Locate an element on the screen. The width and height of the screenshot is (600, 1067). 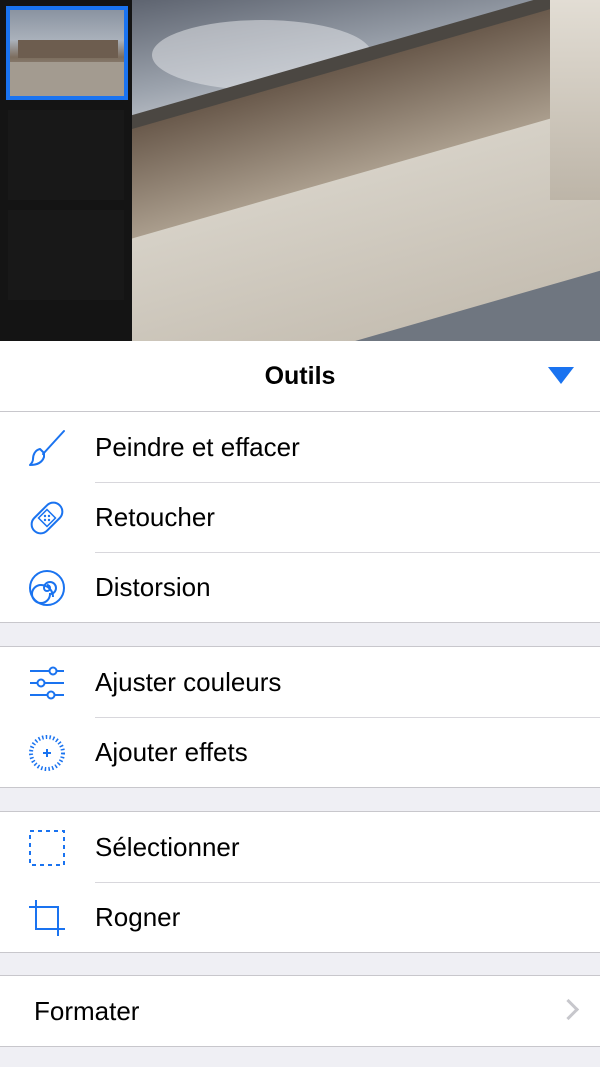
tools-title: Outils is located at coordinates (300, 376).